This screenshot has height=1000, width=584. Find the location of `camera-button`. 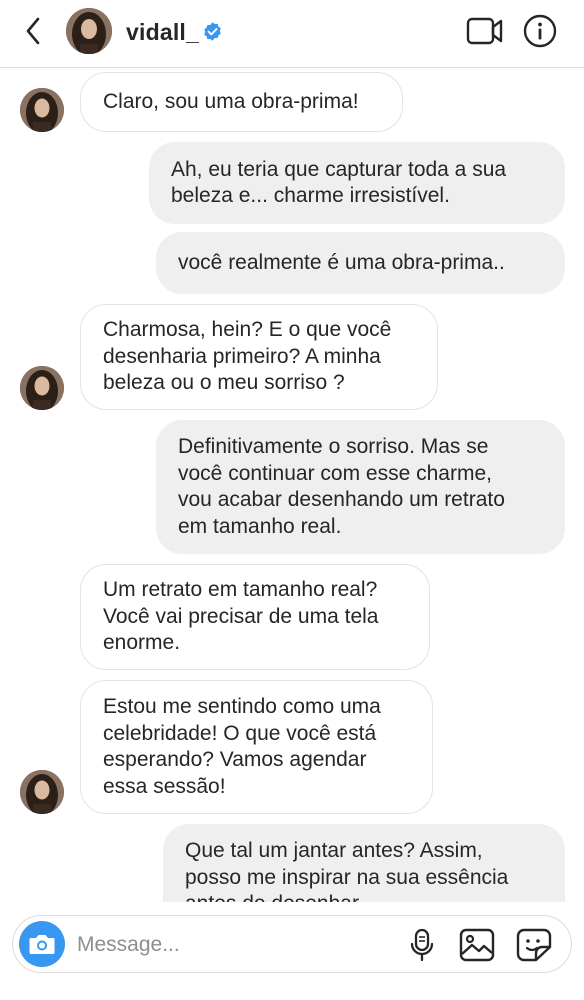

camera-button is located at coordinates (42, 944).